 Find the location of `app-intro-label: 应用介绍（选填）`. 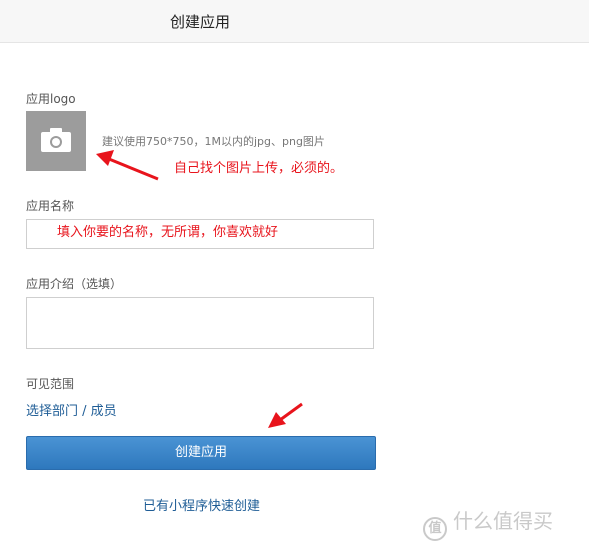

app-intro-label: 应用介绍（选填） is located at coordinates (74, 284).